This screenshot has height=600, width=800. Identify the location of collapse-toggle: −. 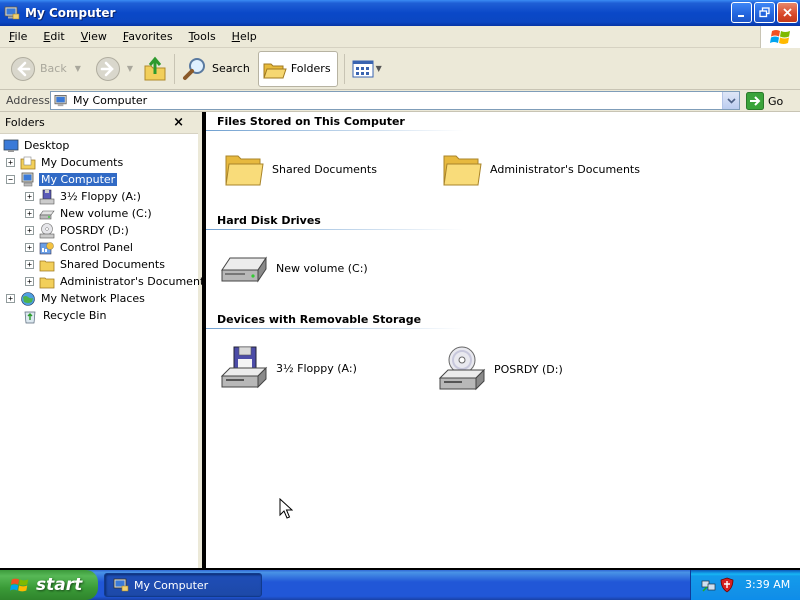
(10, 179).